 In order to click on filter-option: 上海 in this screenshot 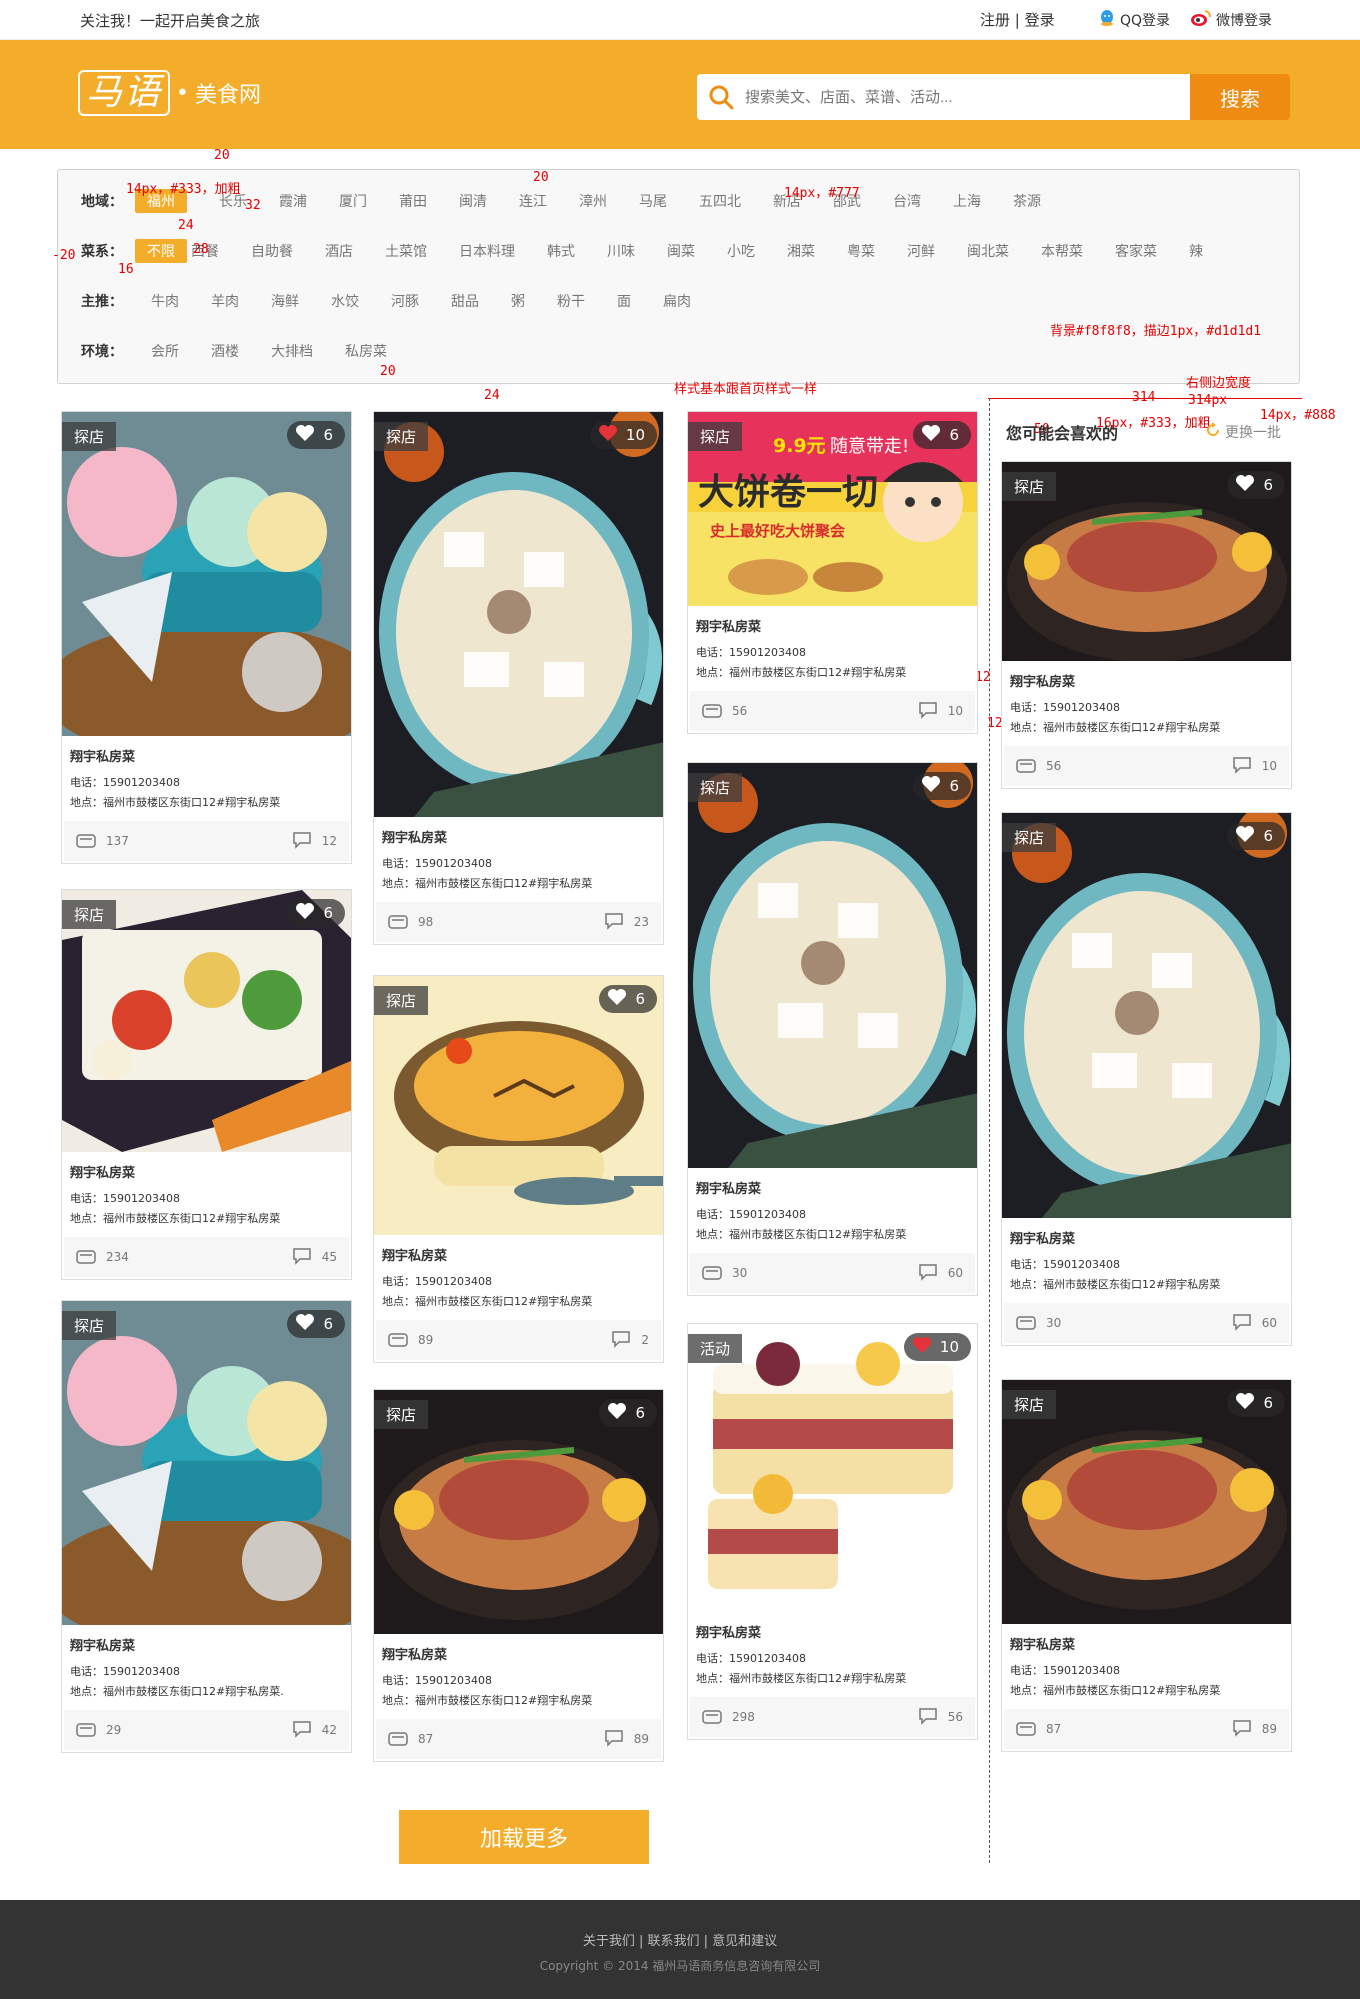, I will do `click(967, 201)`.